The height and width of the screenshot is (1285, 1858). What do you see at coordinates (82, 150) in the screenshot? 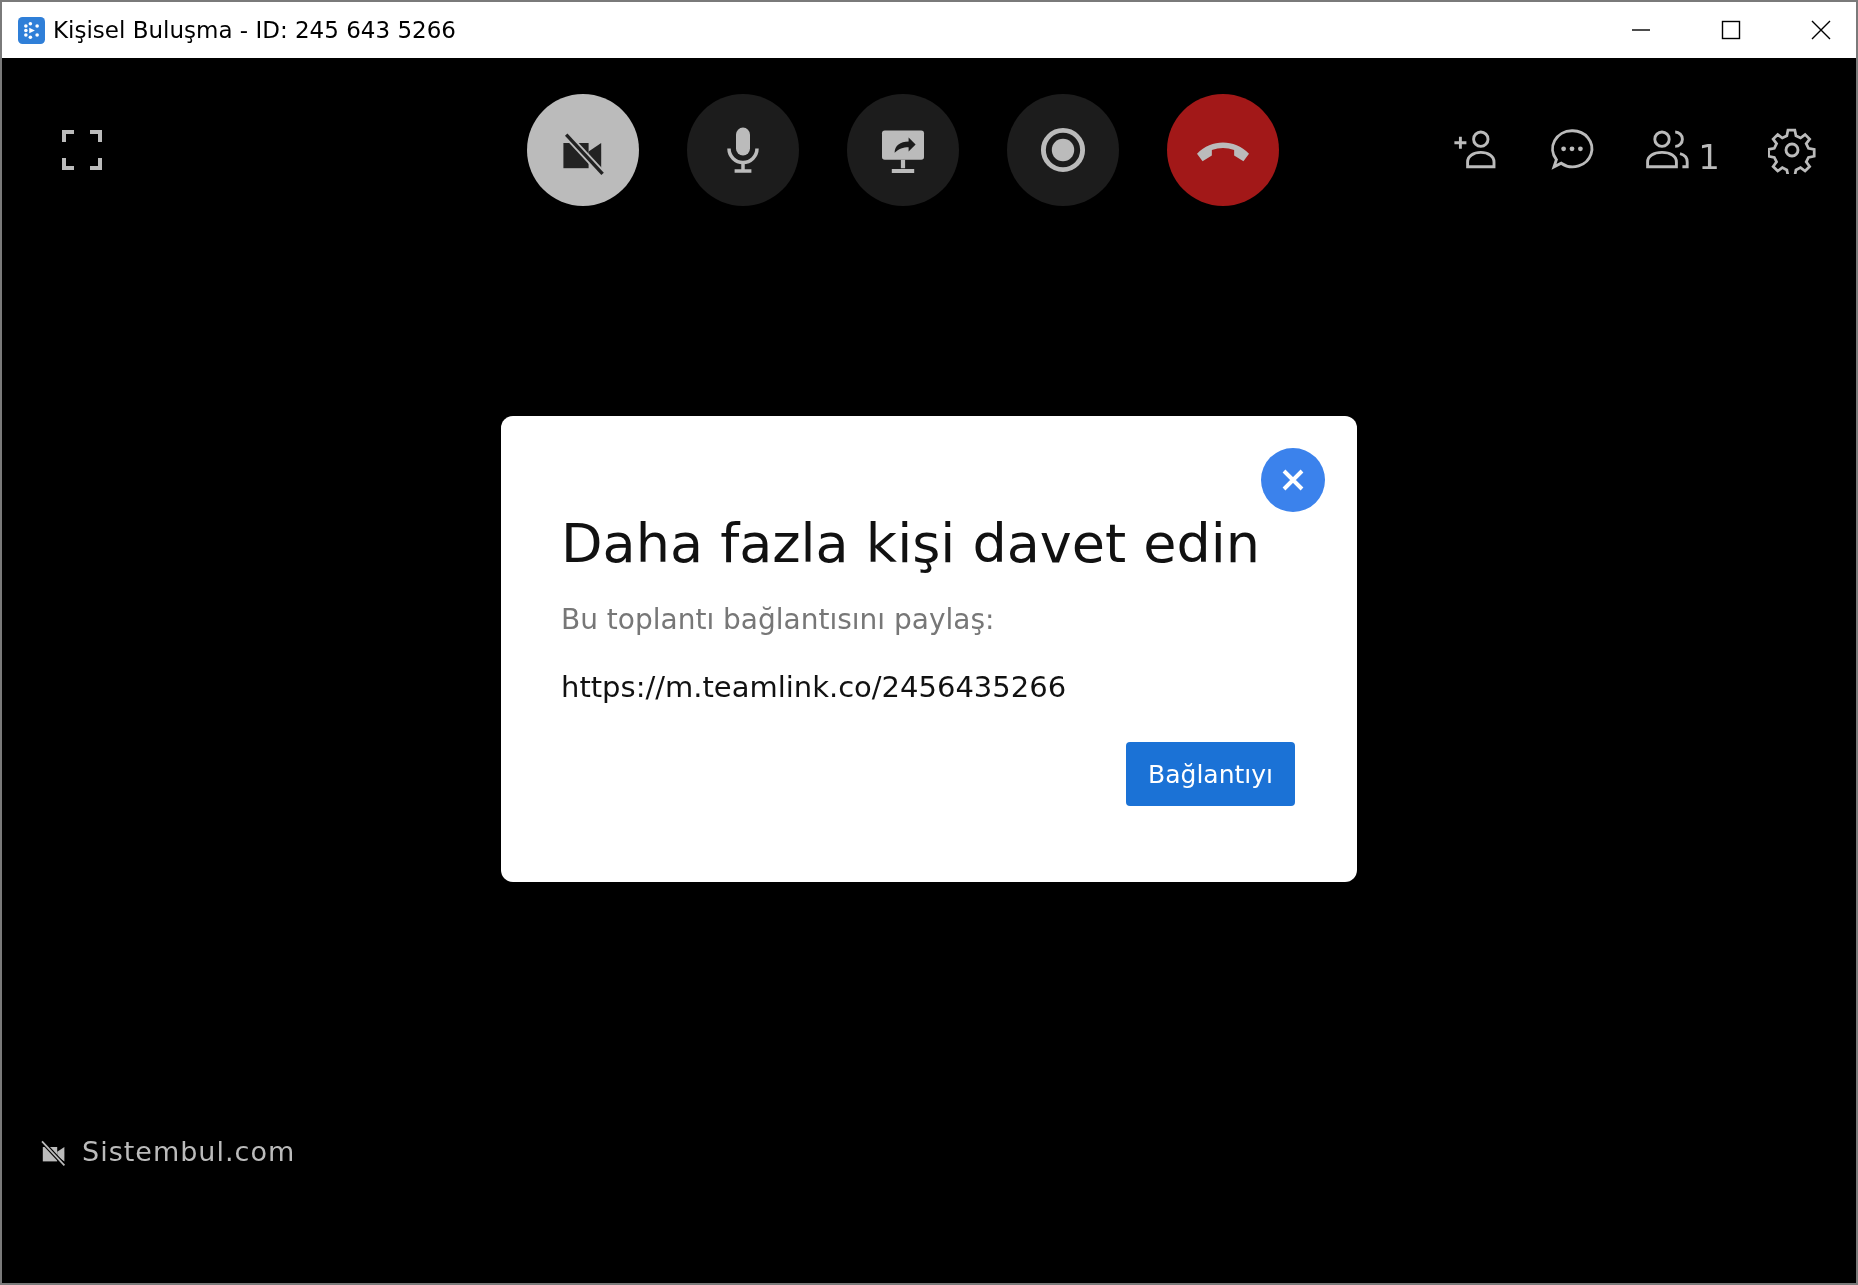
I see `fullscreen-icon` at bounding box center [82, 150].